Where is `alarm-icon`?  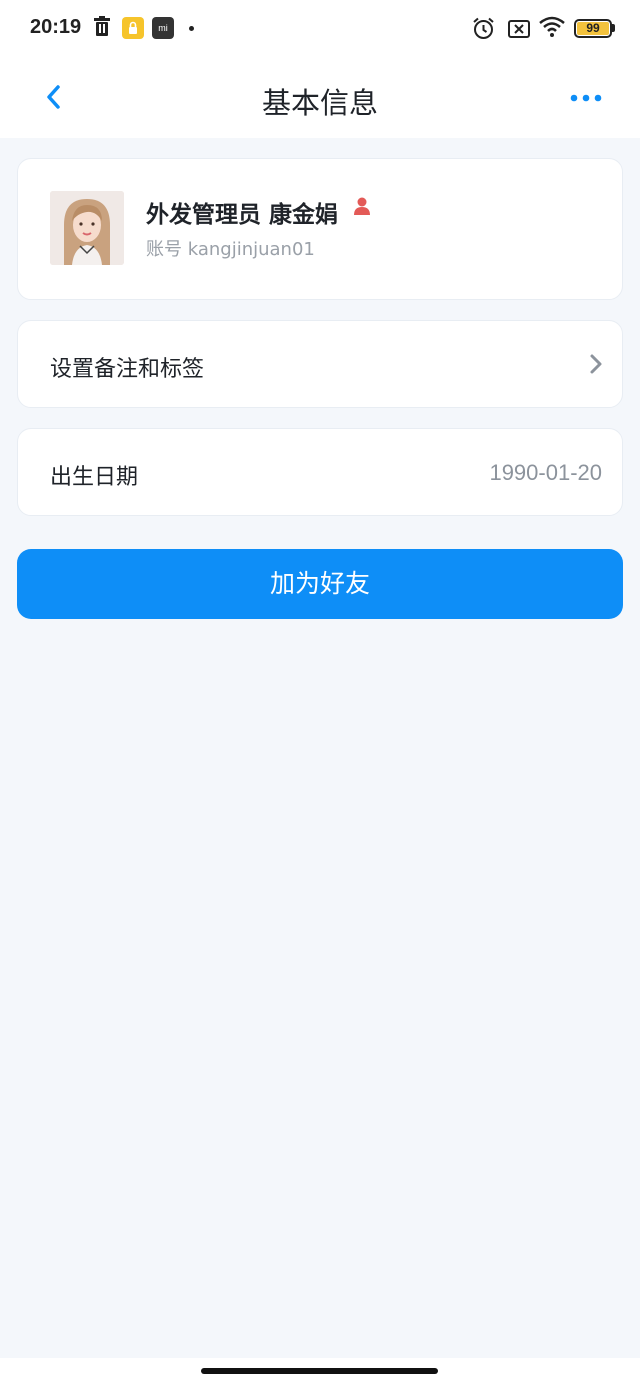
alarm-icon is located at coordinates (483, 28).